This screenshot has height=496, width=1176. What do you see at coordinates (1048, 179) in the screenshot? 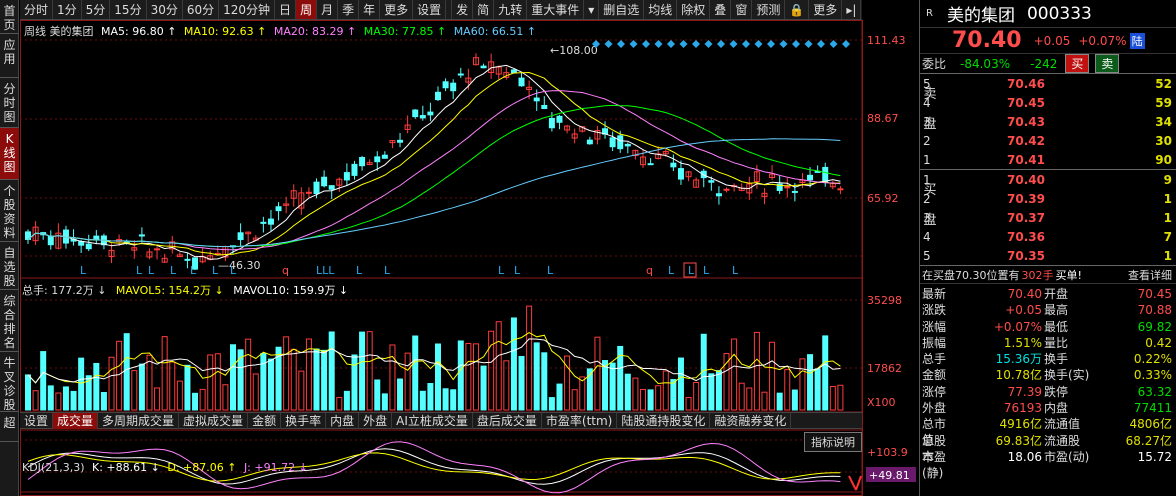
I see `bids-row: 1 70.40 9` at bounding box center [1048, 179].